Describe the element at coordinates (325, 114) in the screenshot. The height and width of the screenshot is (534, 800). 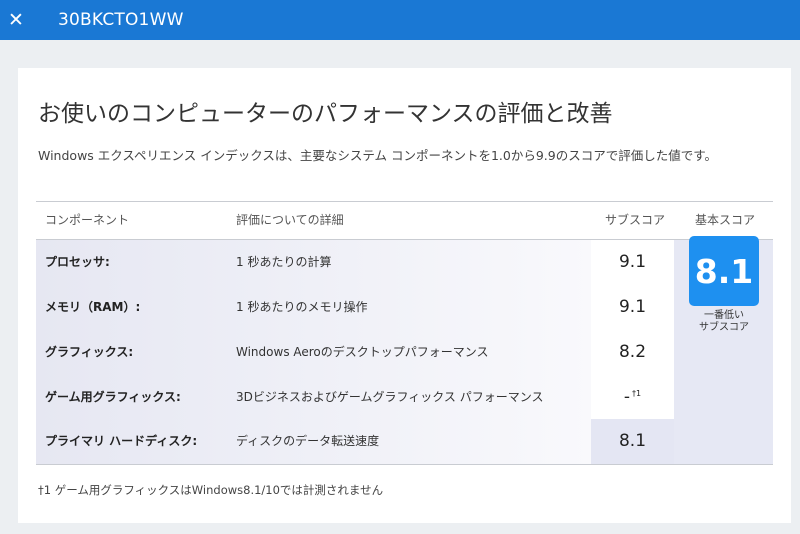
I see `page-title: お使いのコンピューターのパフォーマンスの評価と改善` at that location.